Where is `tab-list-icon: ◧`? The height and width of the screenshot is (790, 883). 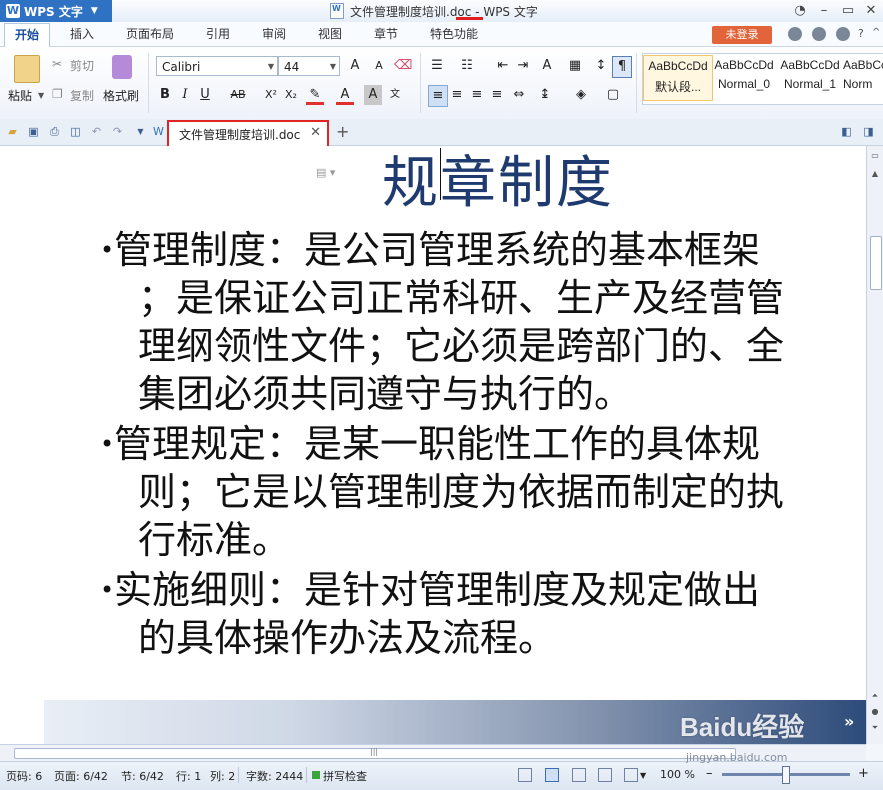 tab-list-icon: ◧ is located at coordinates (846, 131).